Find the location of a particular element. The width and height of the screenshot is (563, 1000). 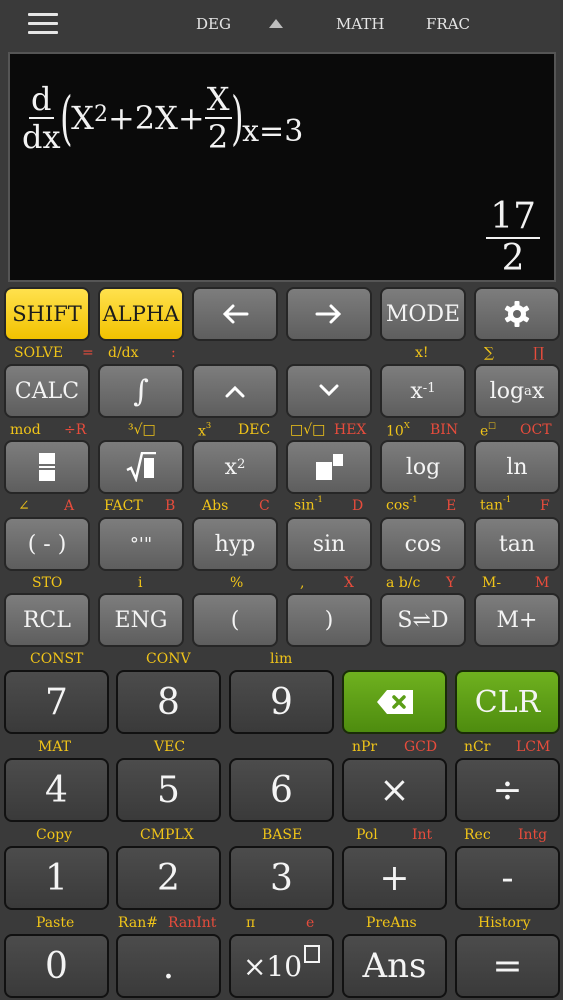

divide-key: ÷ is located at coordinates (507, 790).